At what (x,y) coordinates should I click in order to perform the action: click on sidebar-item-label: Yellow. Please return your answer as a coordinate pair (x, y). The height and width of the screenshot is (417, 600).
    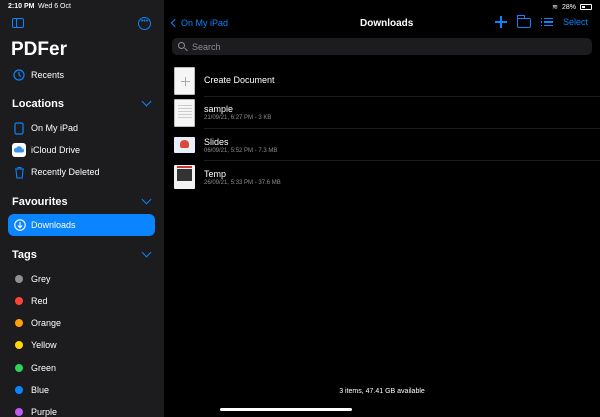
    Looking at the image, I should click on (44, 345).